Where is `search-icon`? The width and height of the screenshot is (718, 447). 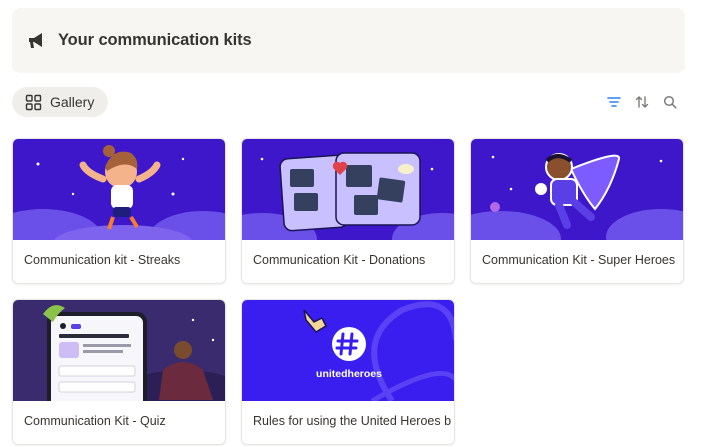
search-icon is located at coordinates (670, 102).